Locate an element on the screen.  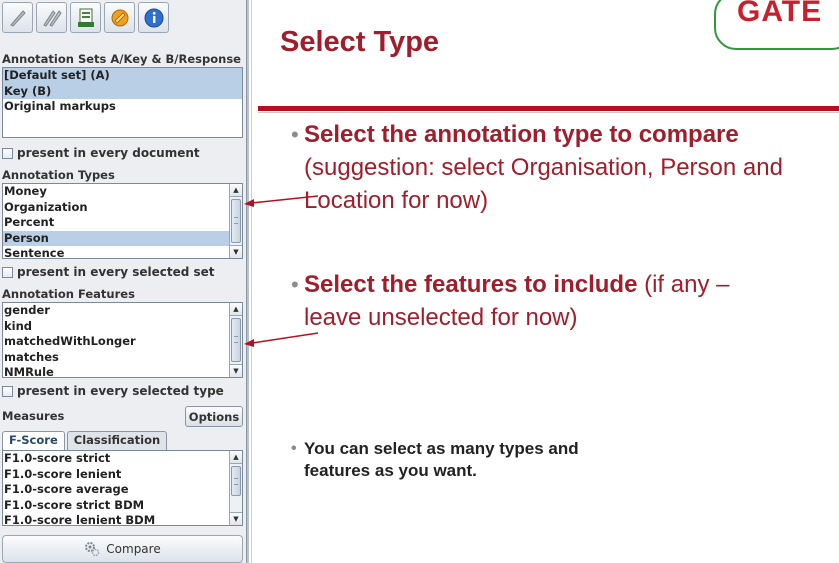
list-item: [Default set] (A) is located at coordinates (122, 76).